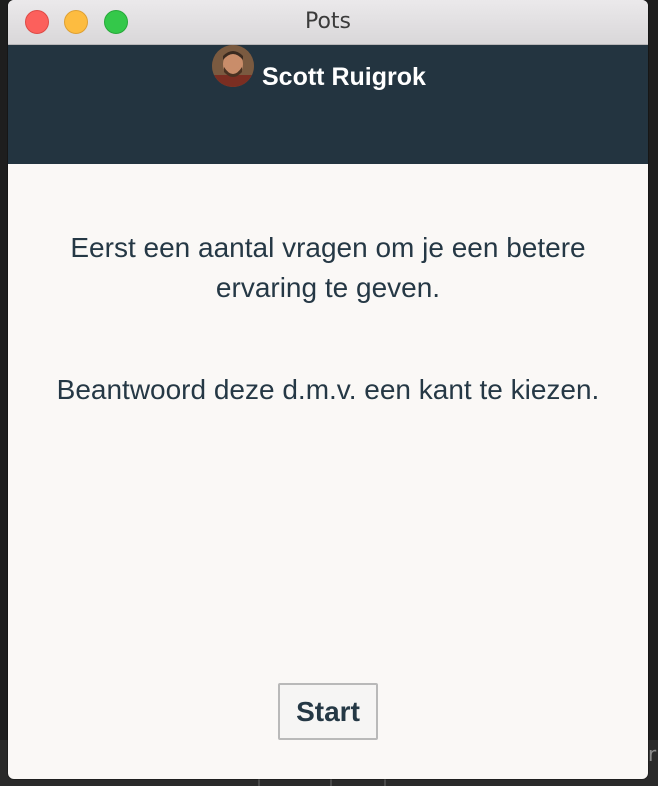  Describe the element at coordinates (344, 77) in the screenshot. I see `user-name: Scott Ruigrok` at that location.